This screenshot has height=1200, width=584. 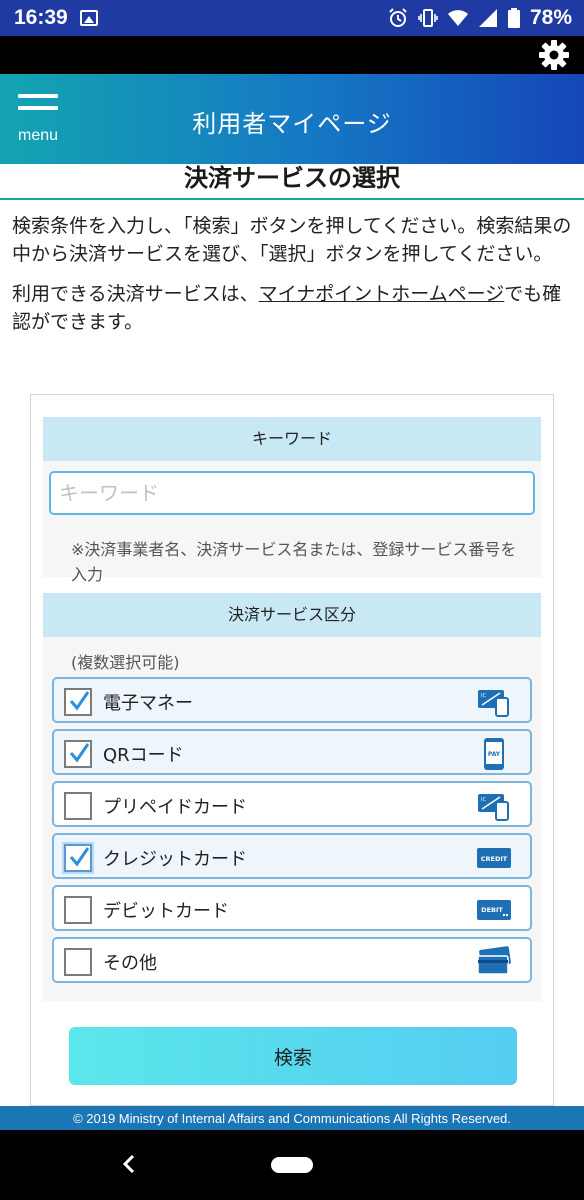 I want to click on keyword-section: キーワード ※決済事業者名、決済サービス名または、登録サービス番号を入力, so click(x=292, y=500).